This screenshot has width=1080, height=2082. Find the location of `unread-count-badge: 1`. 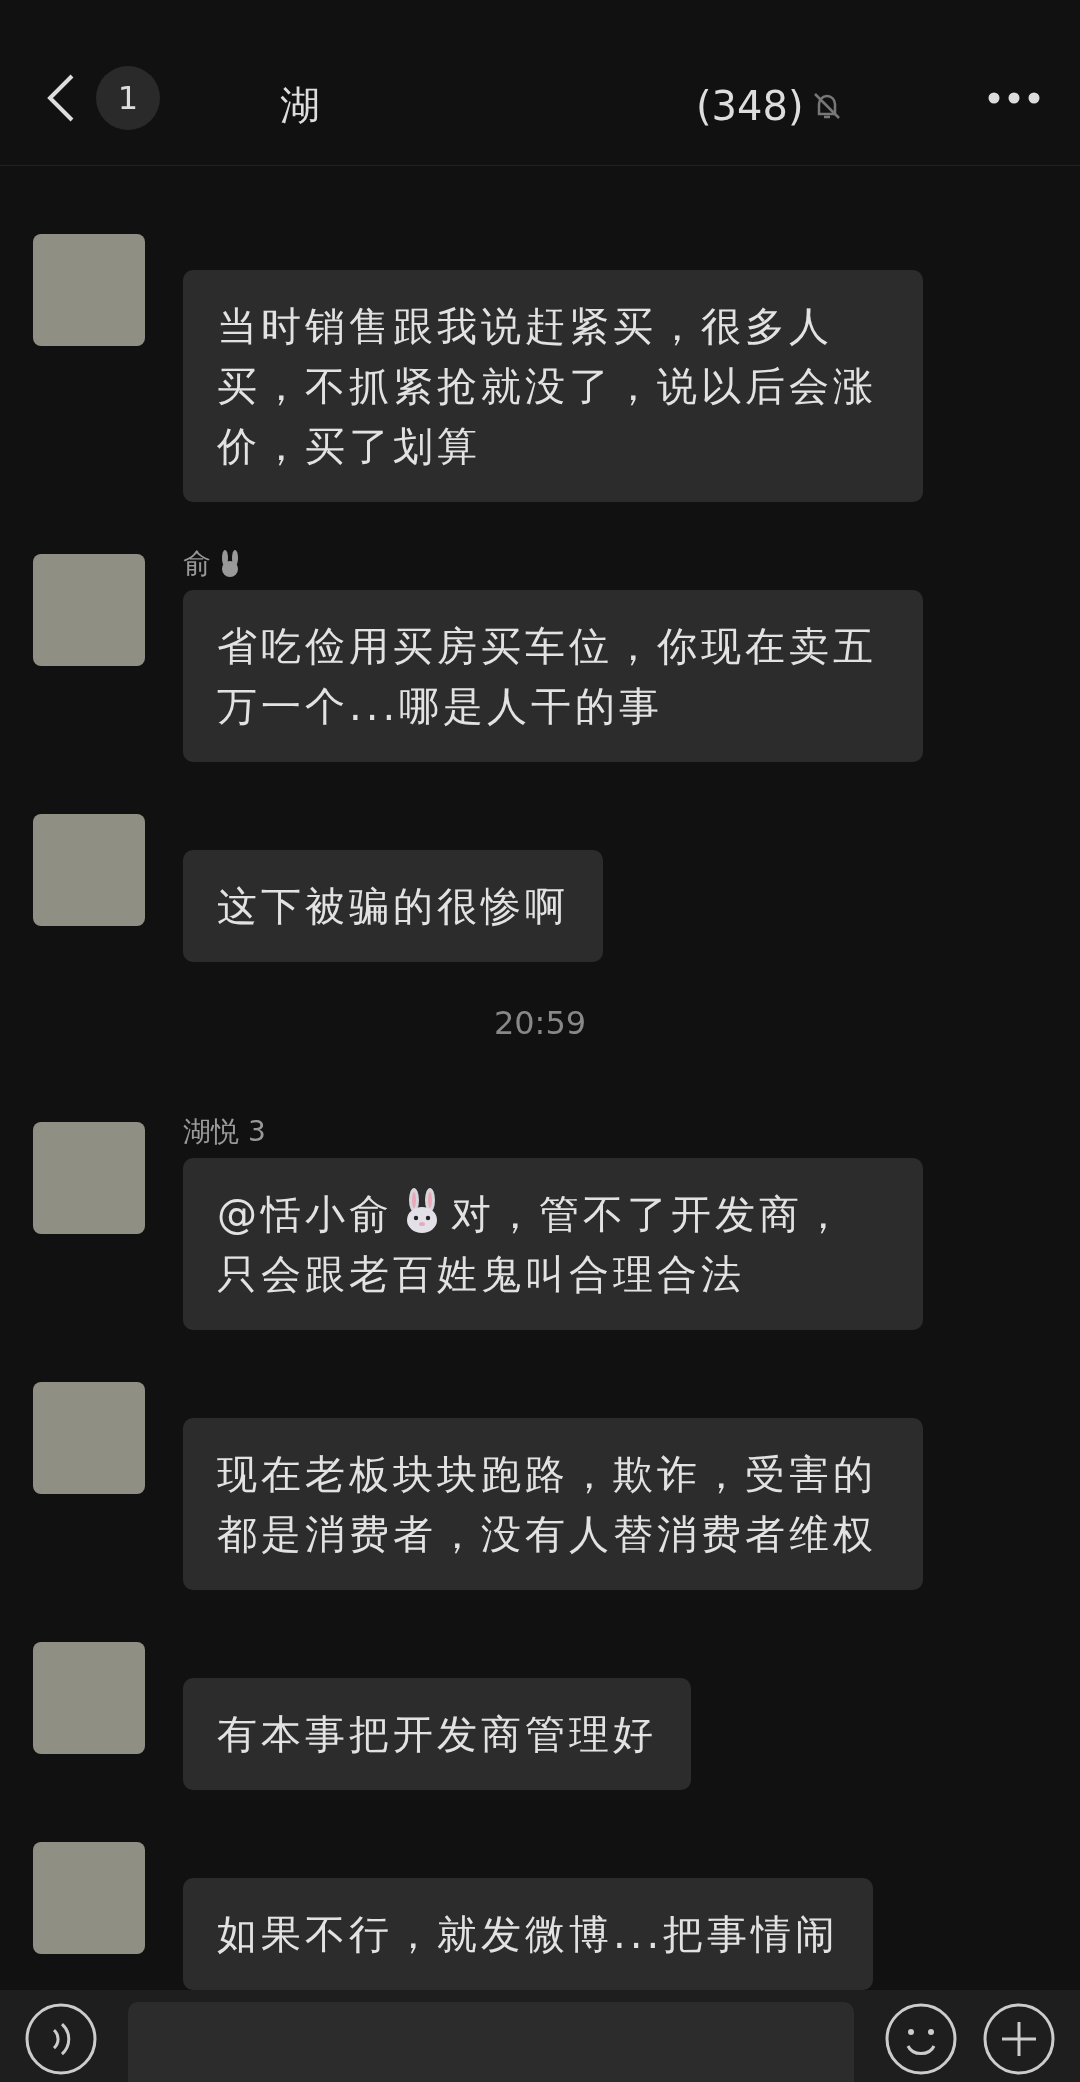

unread-count-badge: 1 is located at coordinates (128, 97).